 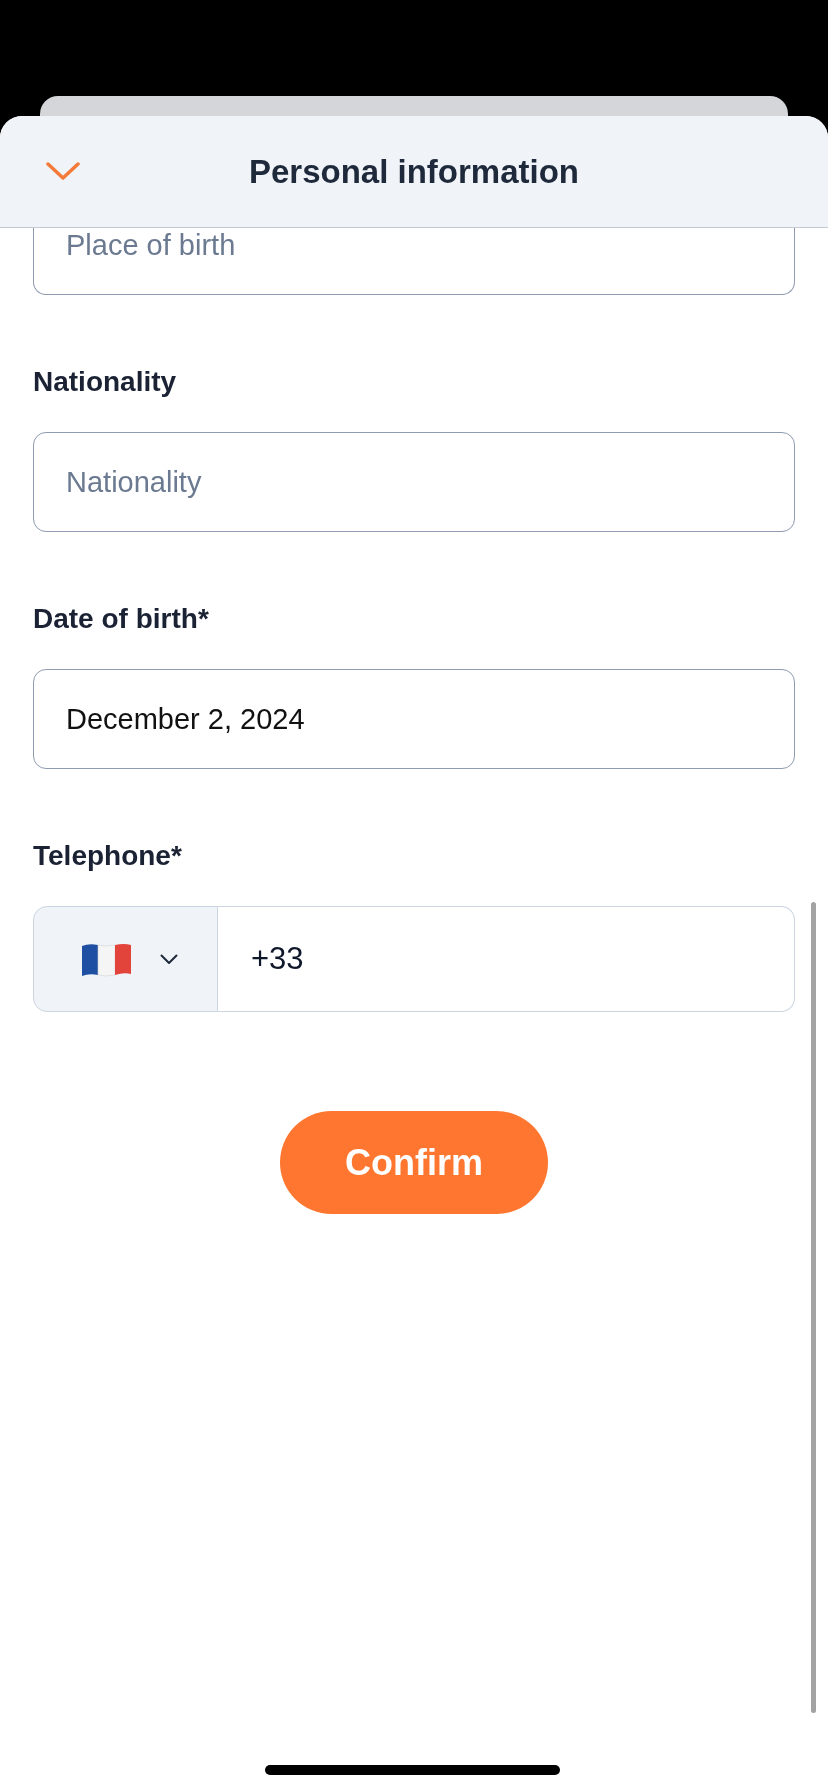 What do you see at coordinates (121, 619) in the screenshot?
I see `field-label: Date of birth*` at bounding box center [121, 619].